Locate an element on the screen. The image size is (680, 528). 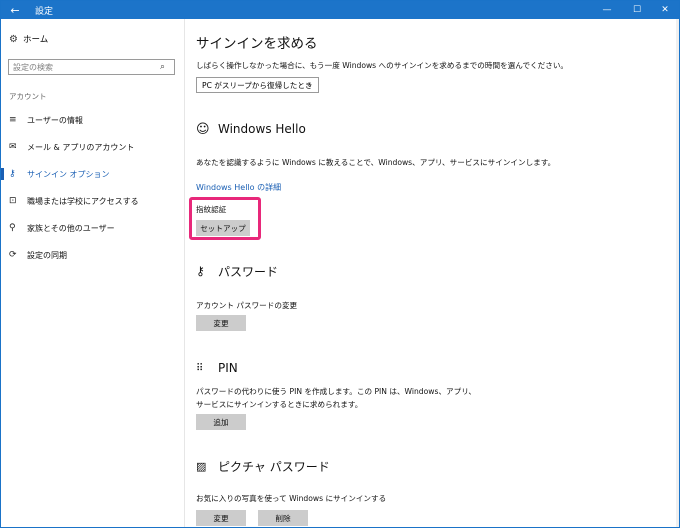
windows-hello-header: ☺ Windows Hello is located at coordinates (251, 129).